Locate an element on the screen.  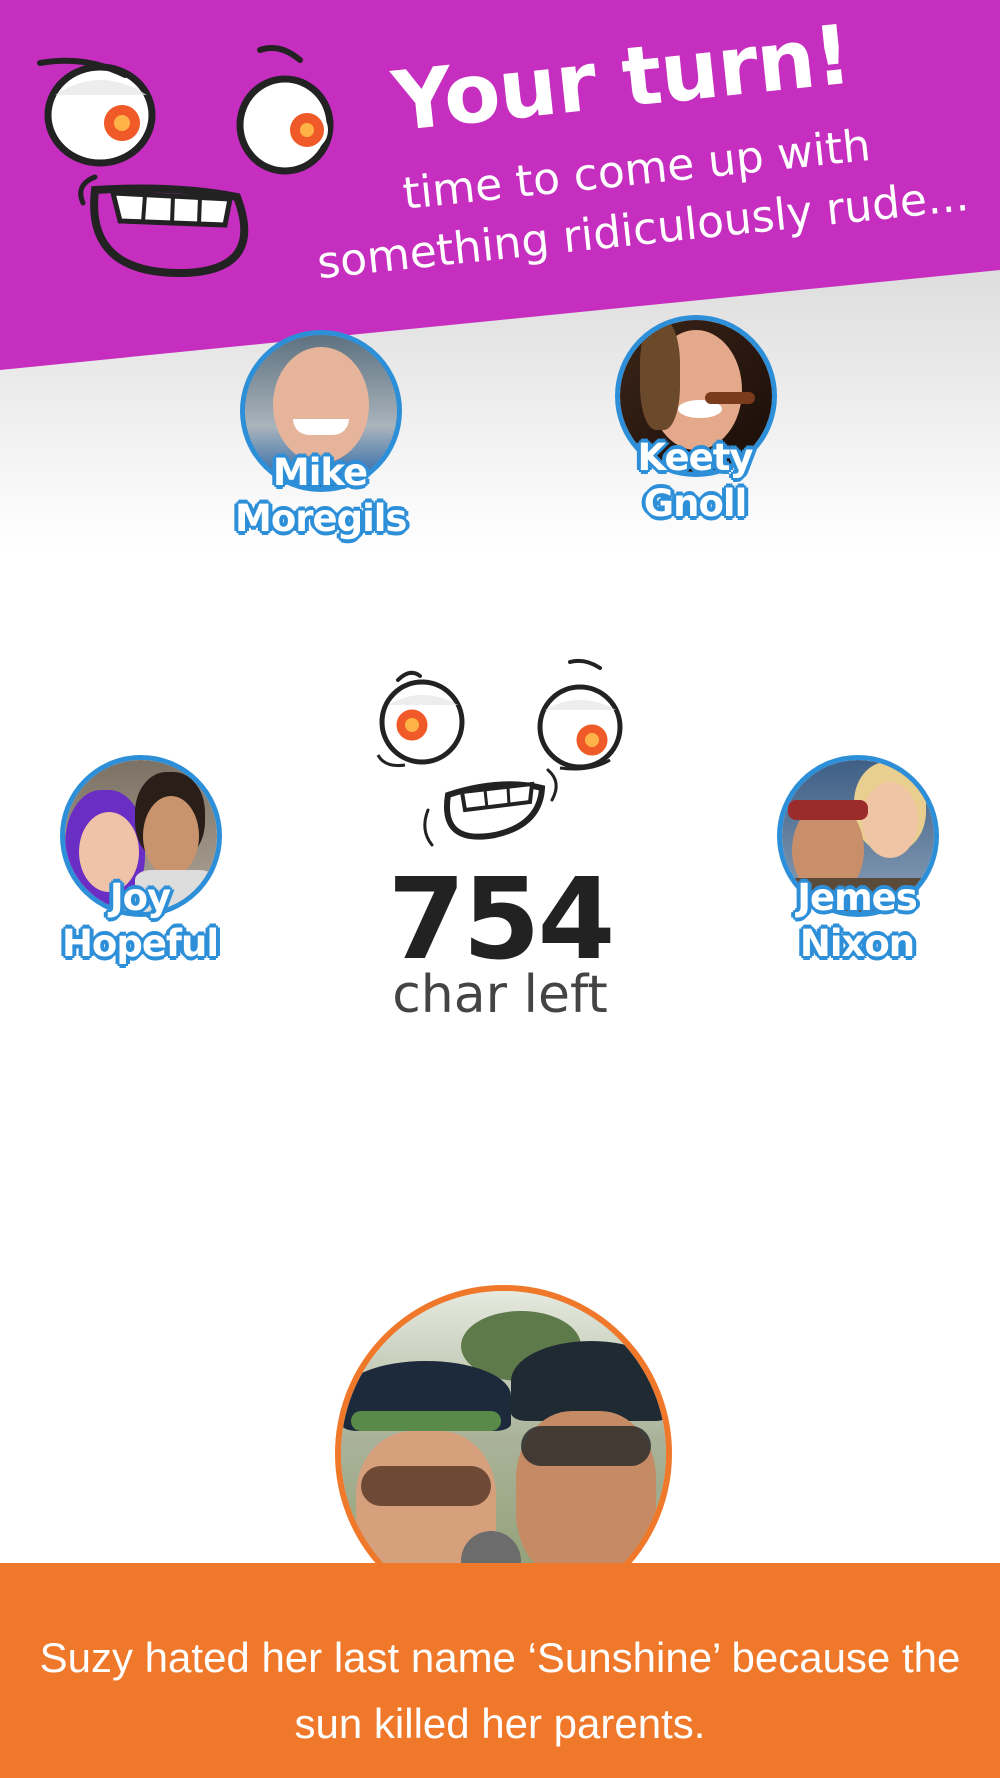
player-last-name: Gnoll is located at coordinates (695, 503).